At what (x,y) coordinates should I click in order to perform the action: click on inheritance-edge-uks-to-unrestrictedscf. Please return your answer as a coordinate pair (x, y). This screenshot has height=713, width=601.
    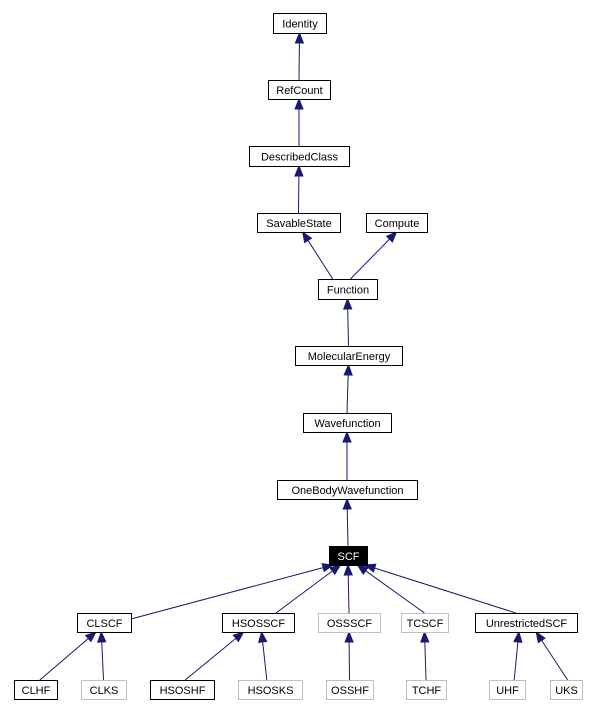
    Looking at the image, I should click on (552, 655).